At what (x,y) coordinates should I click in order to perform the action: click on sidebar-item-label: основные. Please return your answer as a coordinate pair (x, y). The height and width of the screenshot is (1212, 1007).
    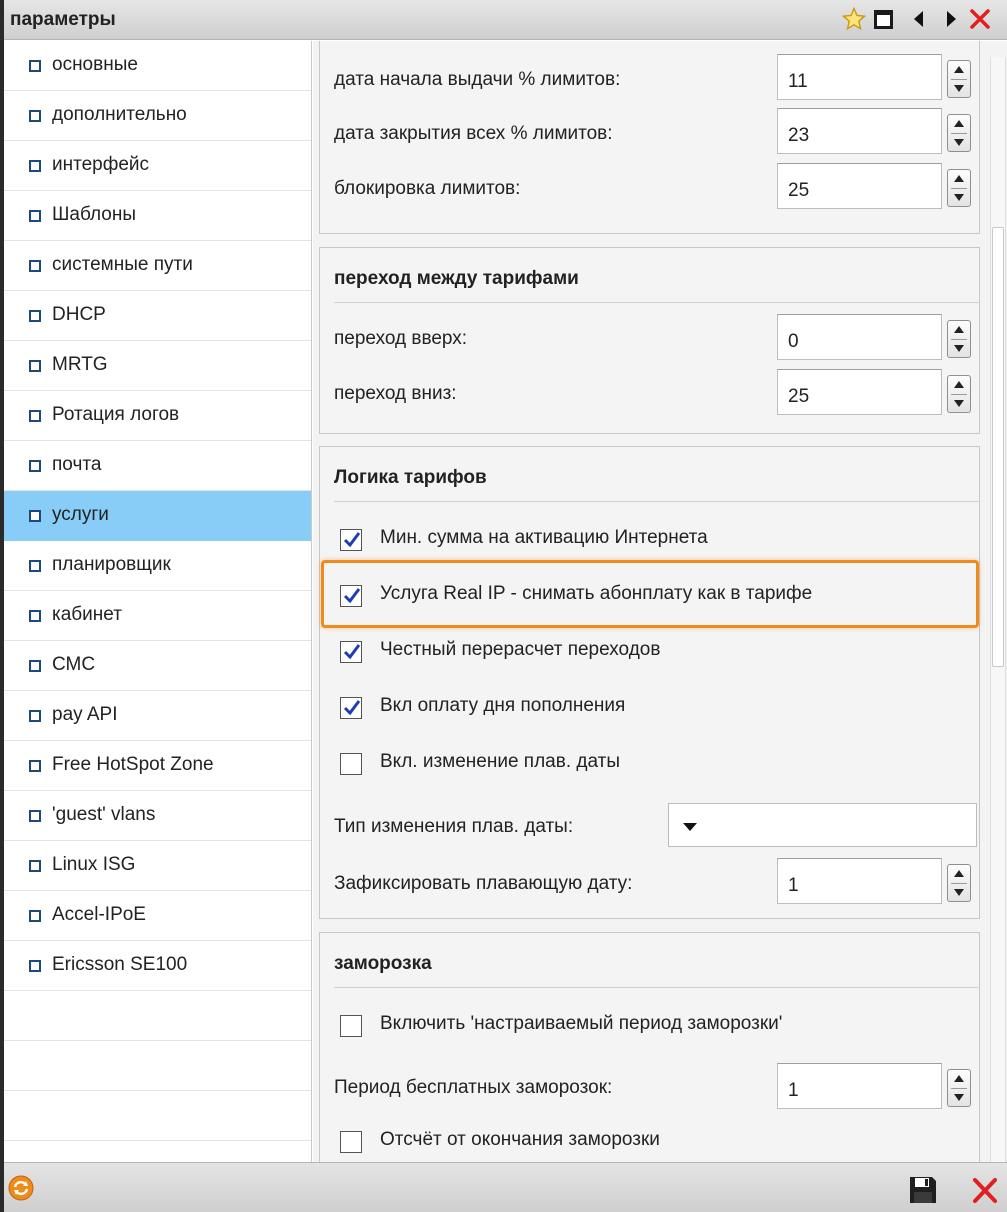
    Looking at the image, I should click on (95, 64).